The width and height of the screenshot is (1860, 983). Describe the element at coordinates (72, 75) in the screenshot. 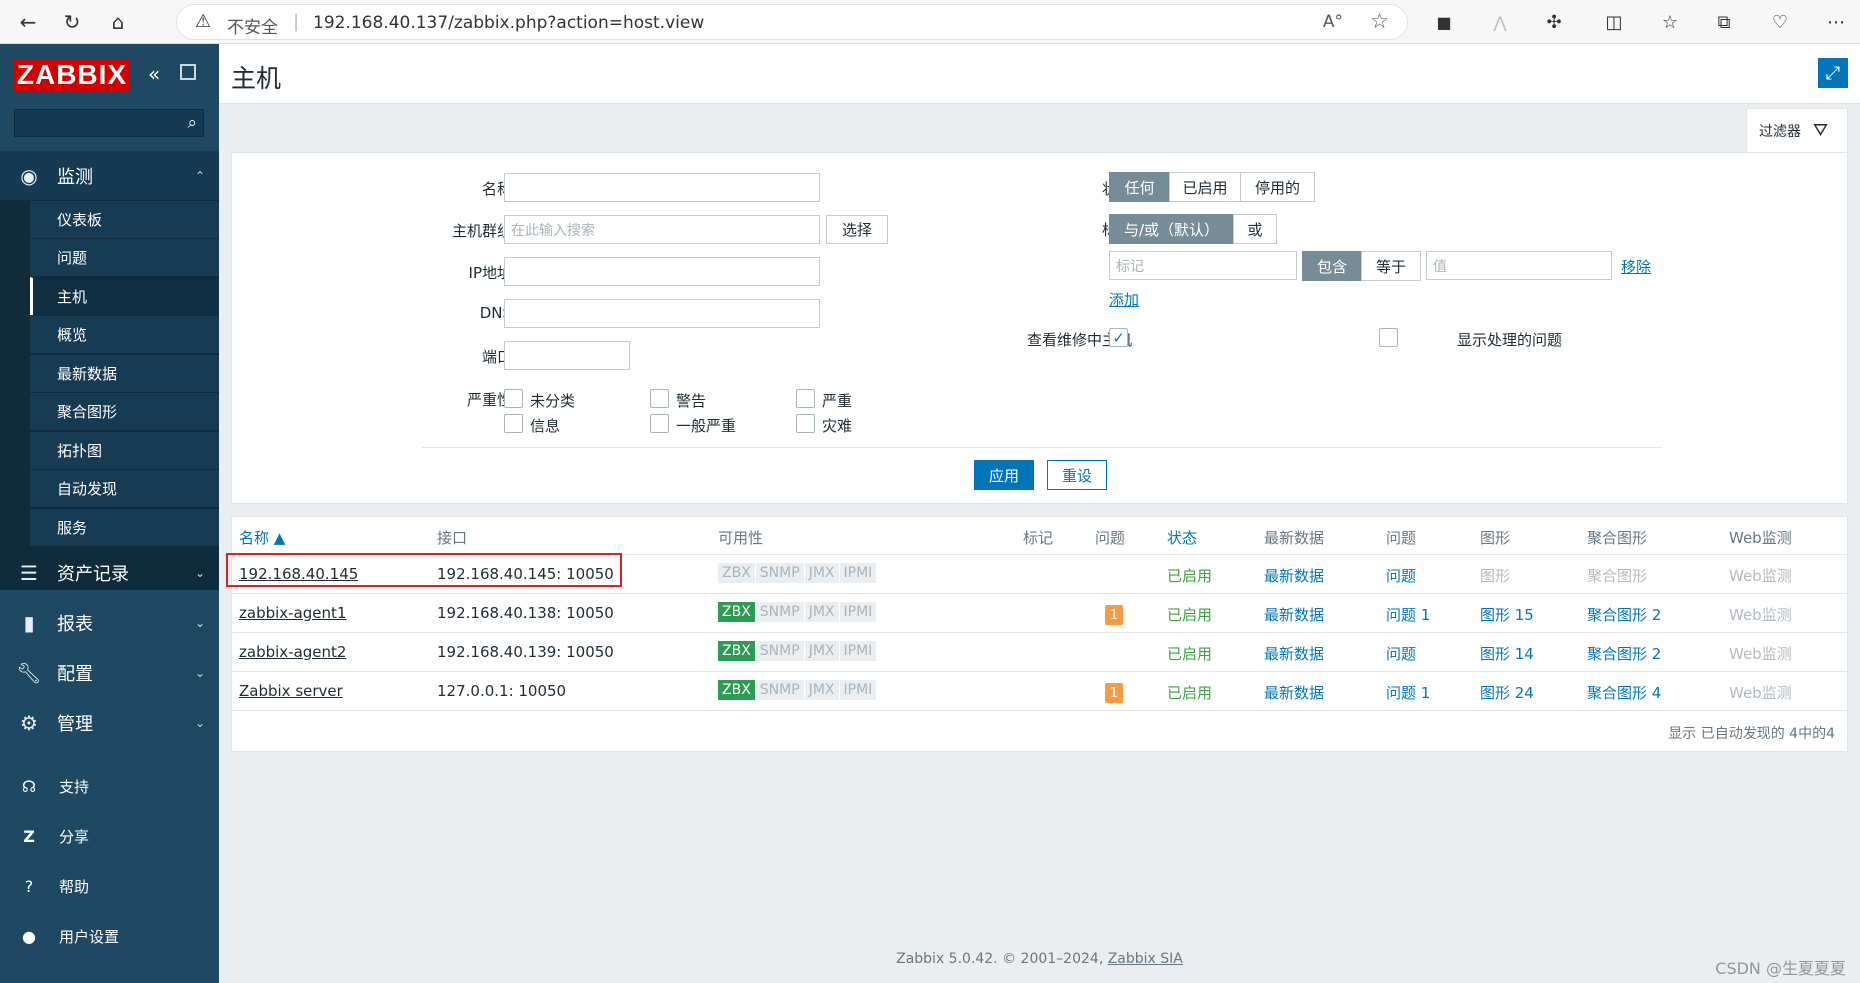

I see `zabbix-logo: ZABBIX` at that location.